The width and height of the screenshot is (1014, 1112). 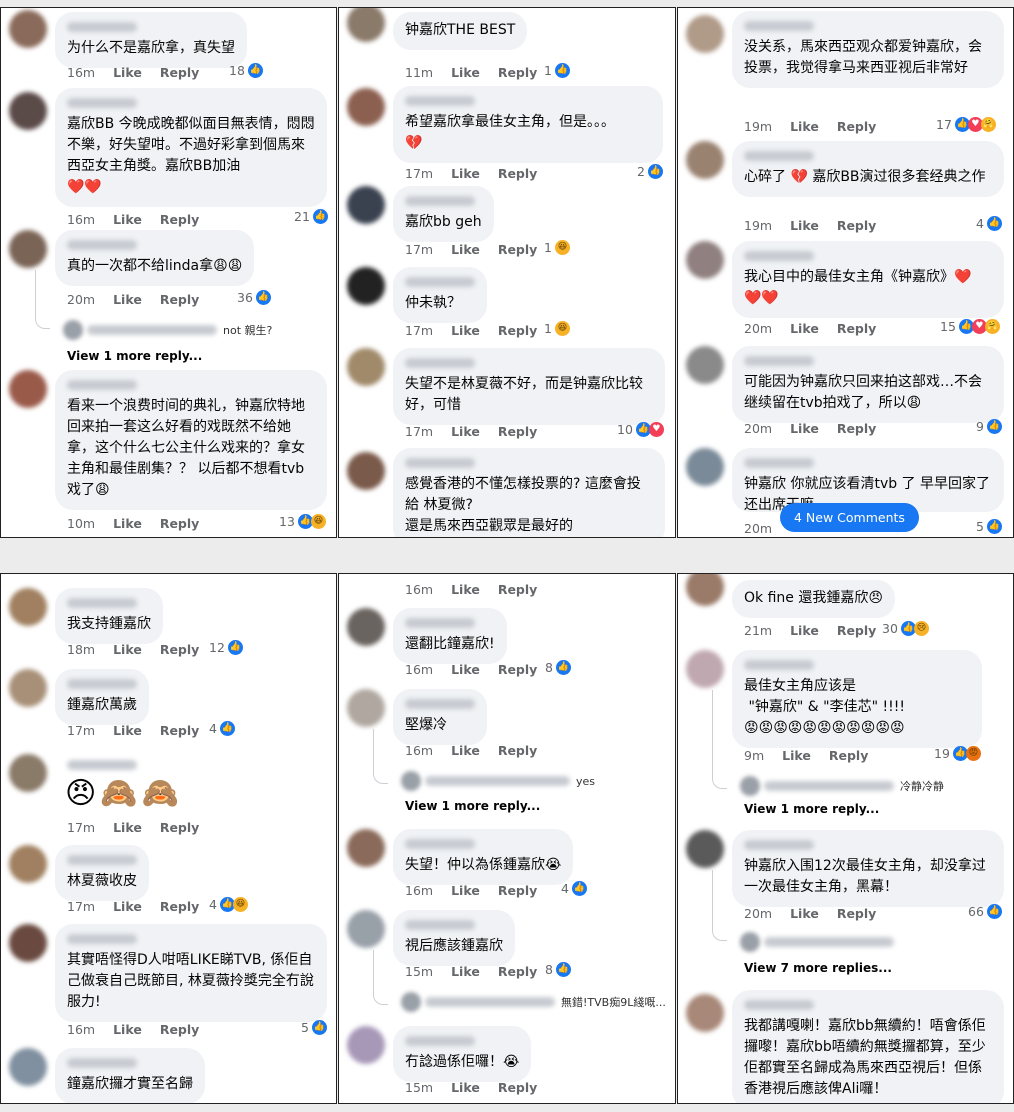 I want to click on reaction-count: 9 👍, so click(x=989, y=426).